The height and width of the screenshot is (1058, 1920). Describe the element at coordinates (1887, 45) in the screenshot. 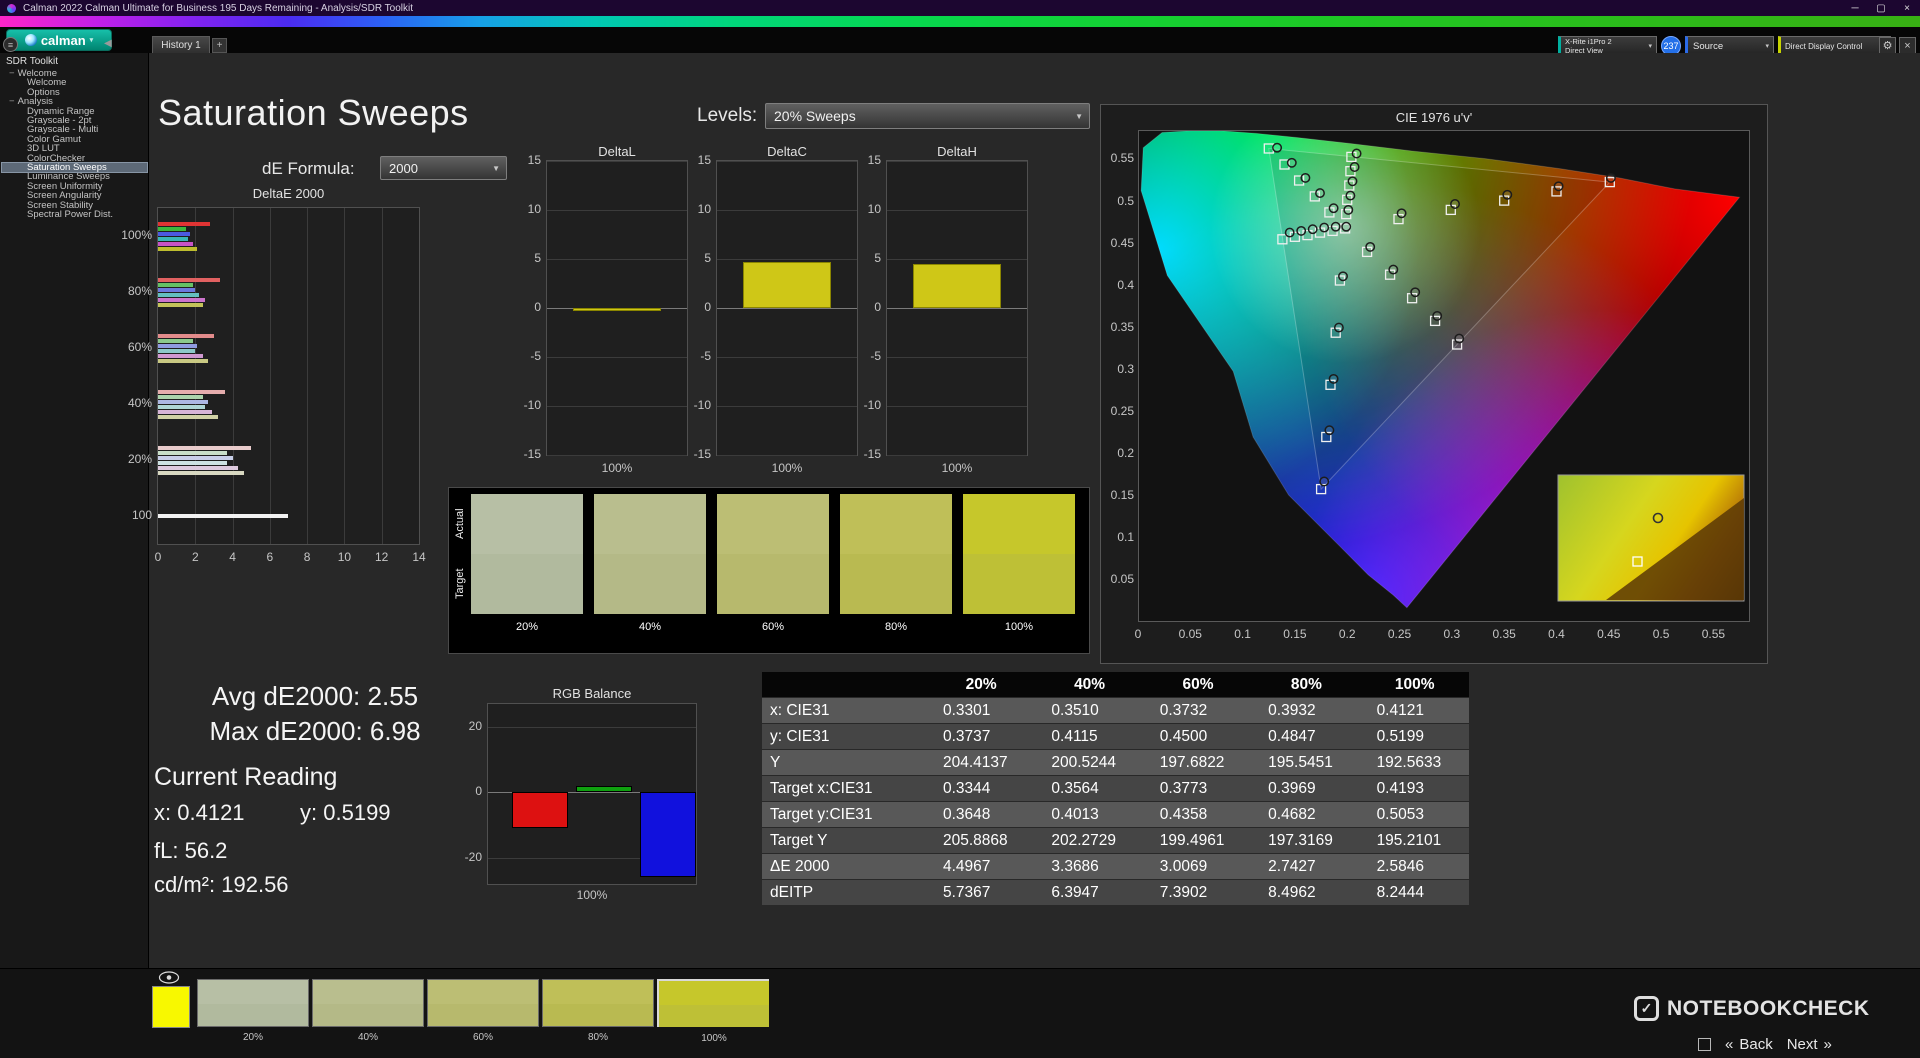

I see `settings-button: ⚙` at that location.